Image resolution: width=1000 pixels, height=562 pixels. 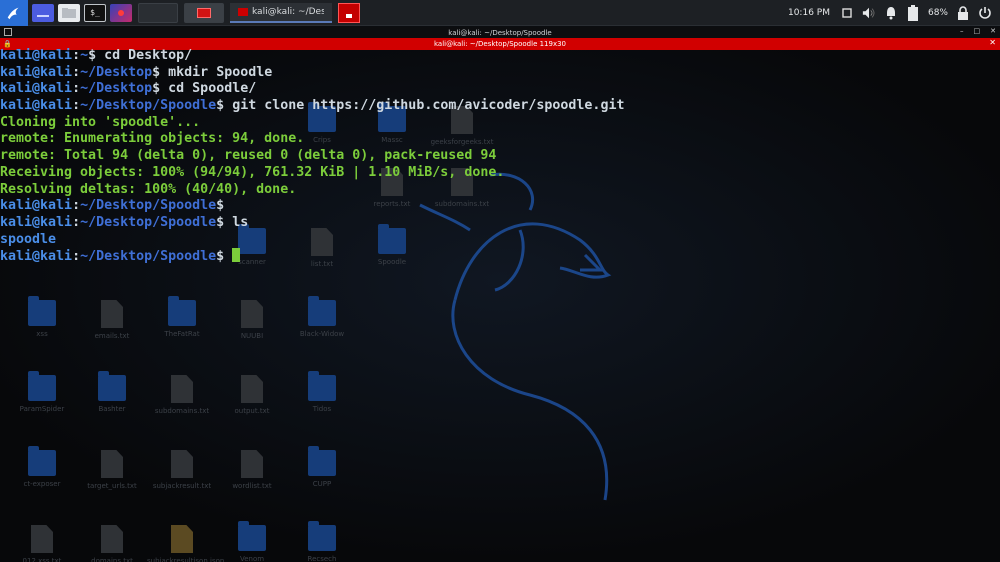 I want to click on prompt-path: ~/Desktop/Spoodle, so click(x=148, y=106).